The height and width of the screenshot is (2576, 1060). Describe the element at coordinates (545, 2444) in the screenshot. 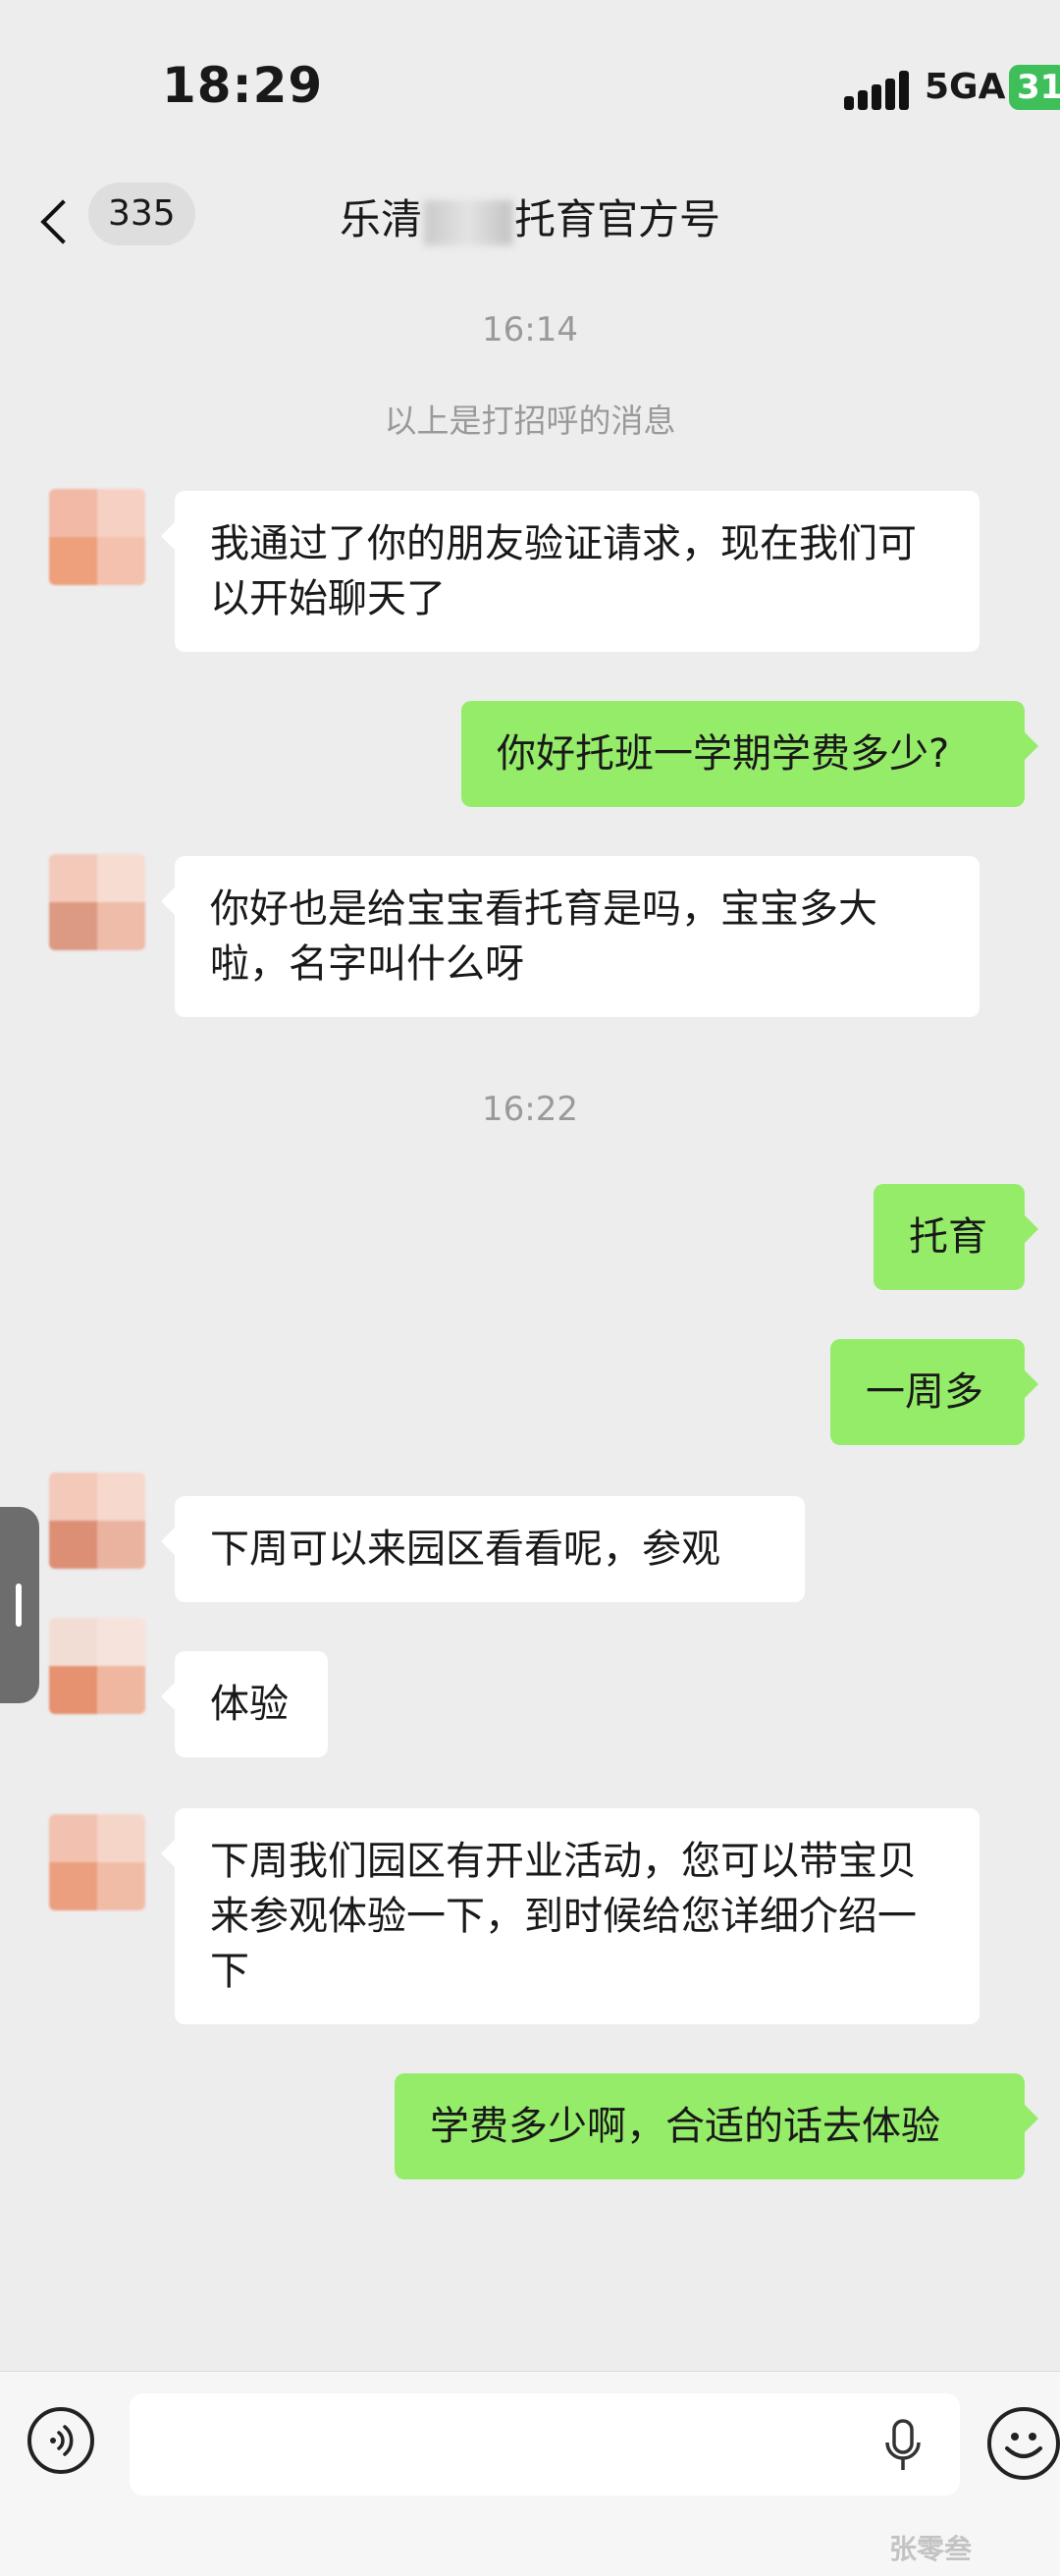

I see `message-input` at that location.